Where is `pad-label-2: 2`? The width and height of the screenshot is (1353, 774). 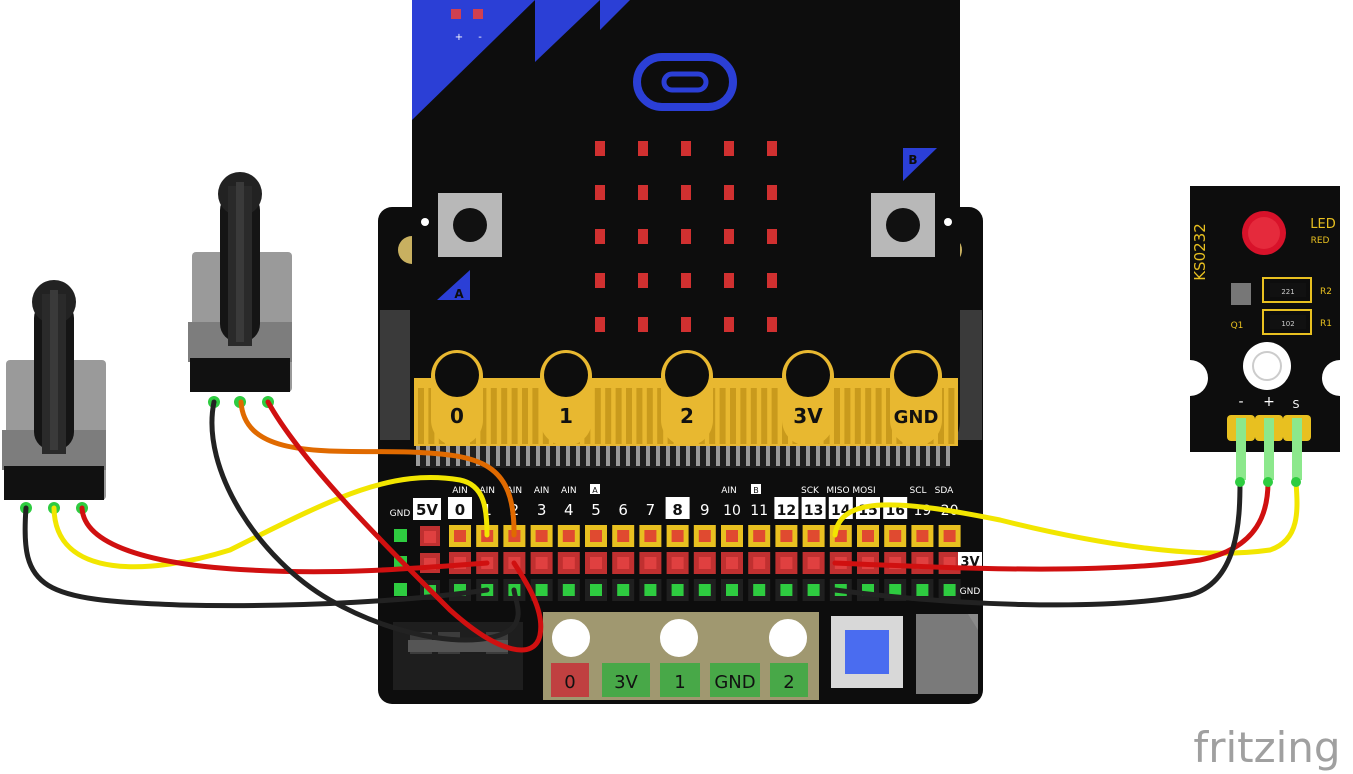 pad-label-2: 2 is located at coordinates (788, 682).